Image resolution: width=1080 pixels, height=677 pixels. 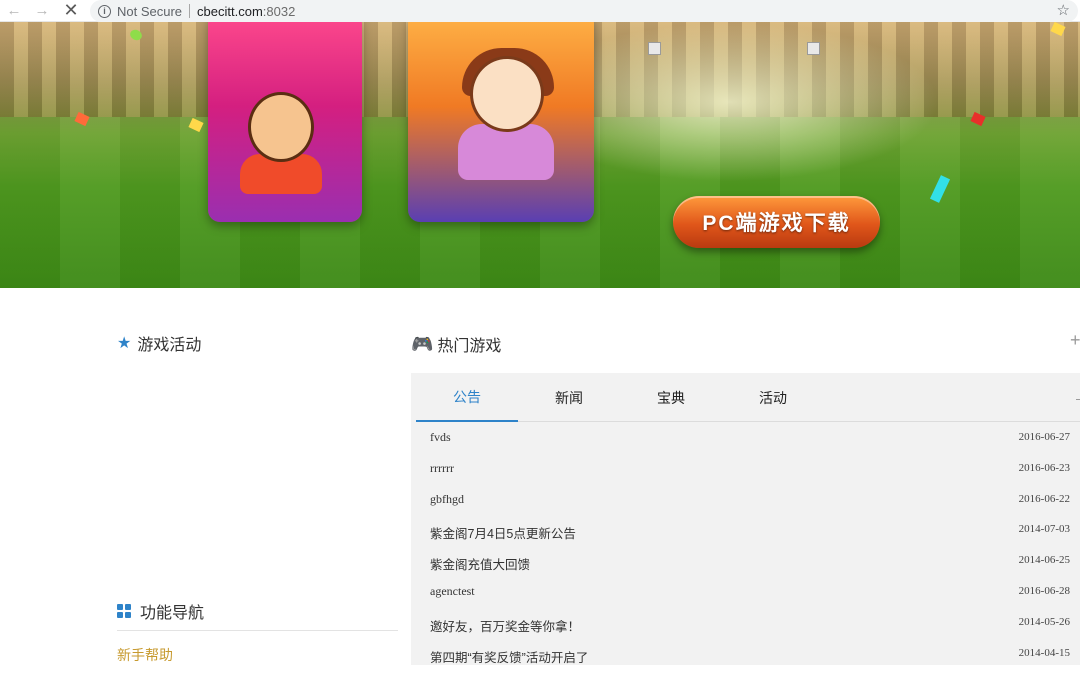 I want to click on url-port: :8032, so click(x=279, y=11).